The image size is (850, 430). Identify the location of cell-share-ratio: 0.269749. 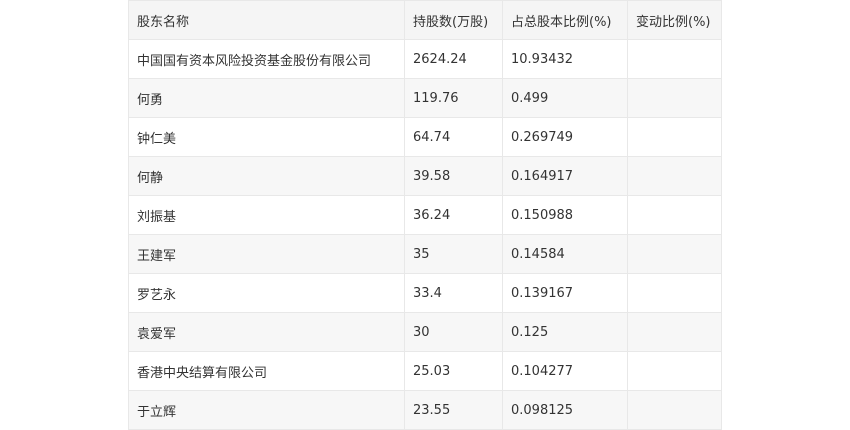
(565, 137).